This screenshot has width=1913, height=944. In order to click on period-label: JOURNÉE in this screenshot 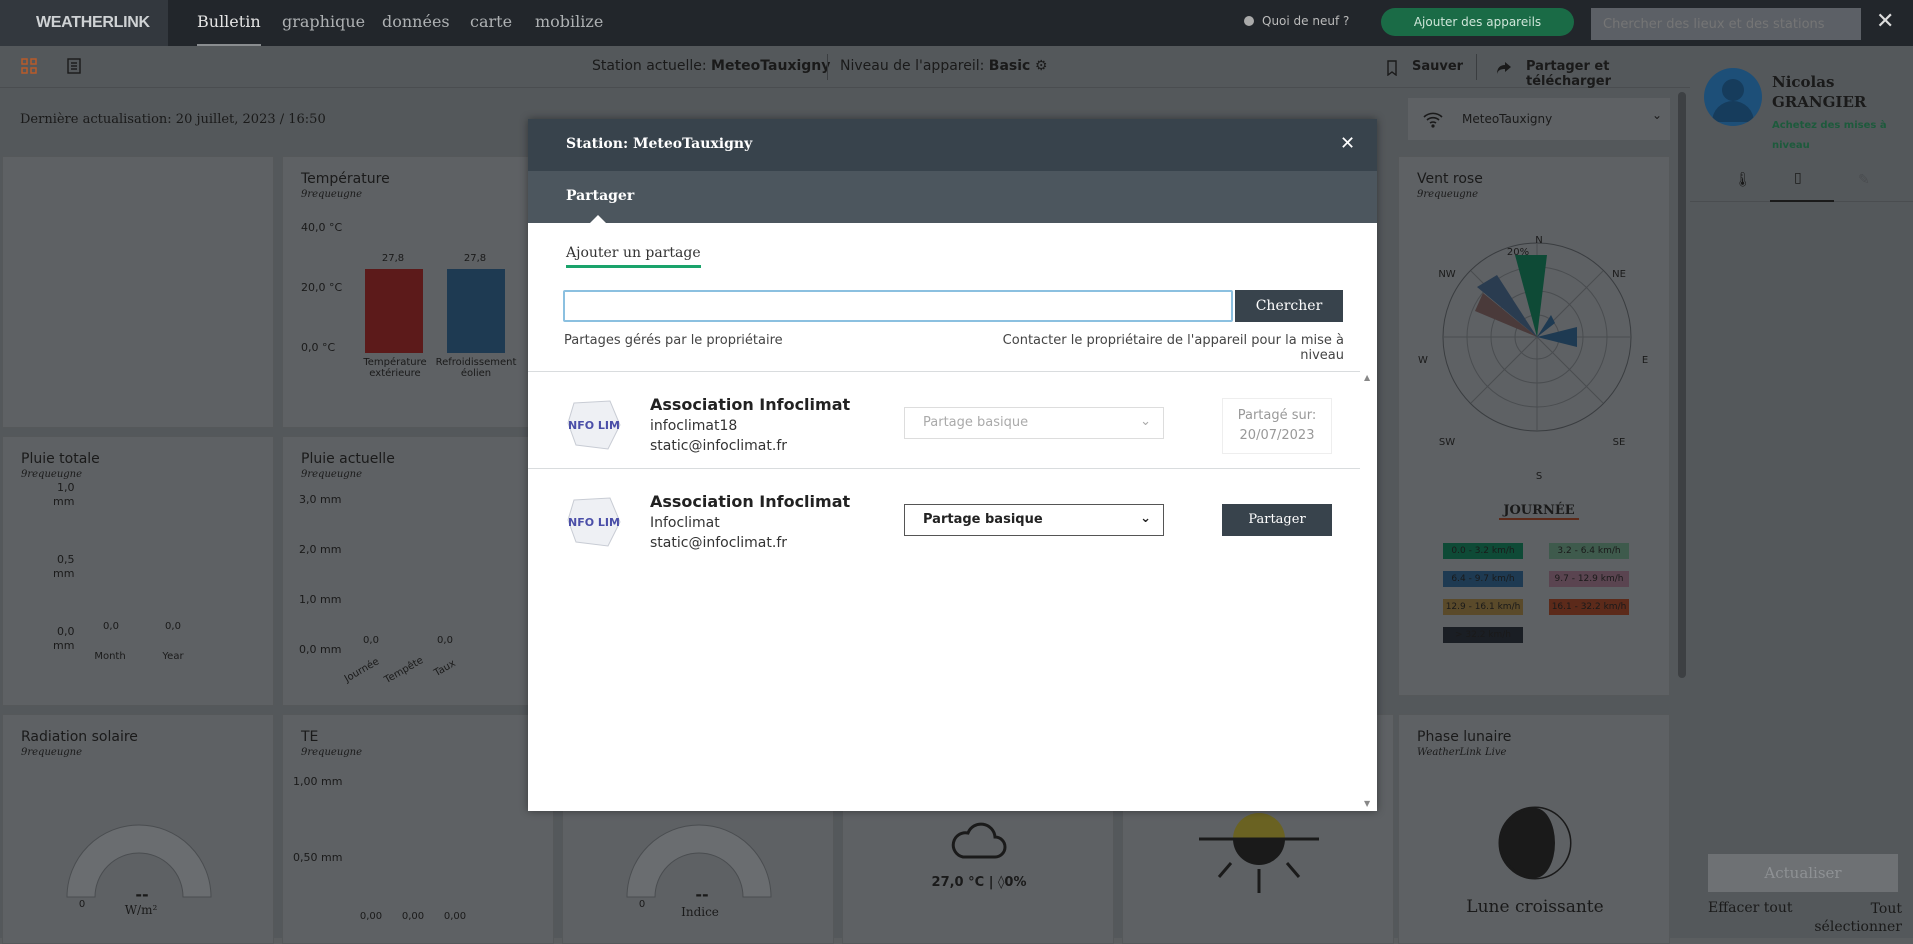, I will do `click(1539, 511)`.